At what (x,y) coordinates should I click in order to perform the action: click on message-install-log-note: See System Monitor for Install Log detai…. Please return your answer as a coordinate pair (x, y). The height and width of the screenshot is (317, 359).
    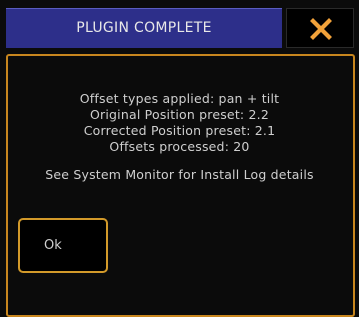
    Looking at the image, I should click on (179, 174).